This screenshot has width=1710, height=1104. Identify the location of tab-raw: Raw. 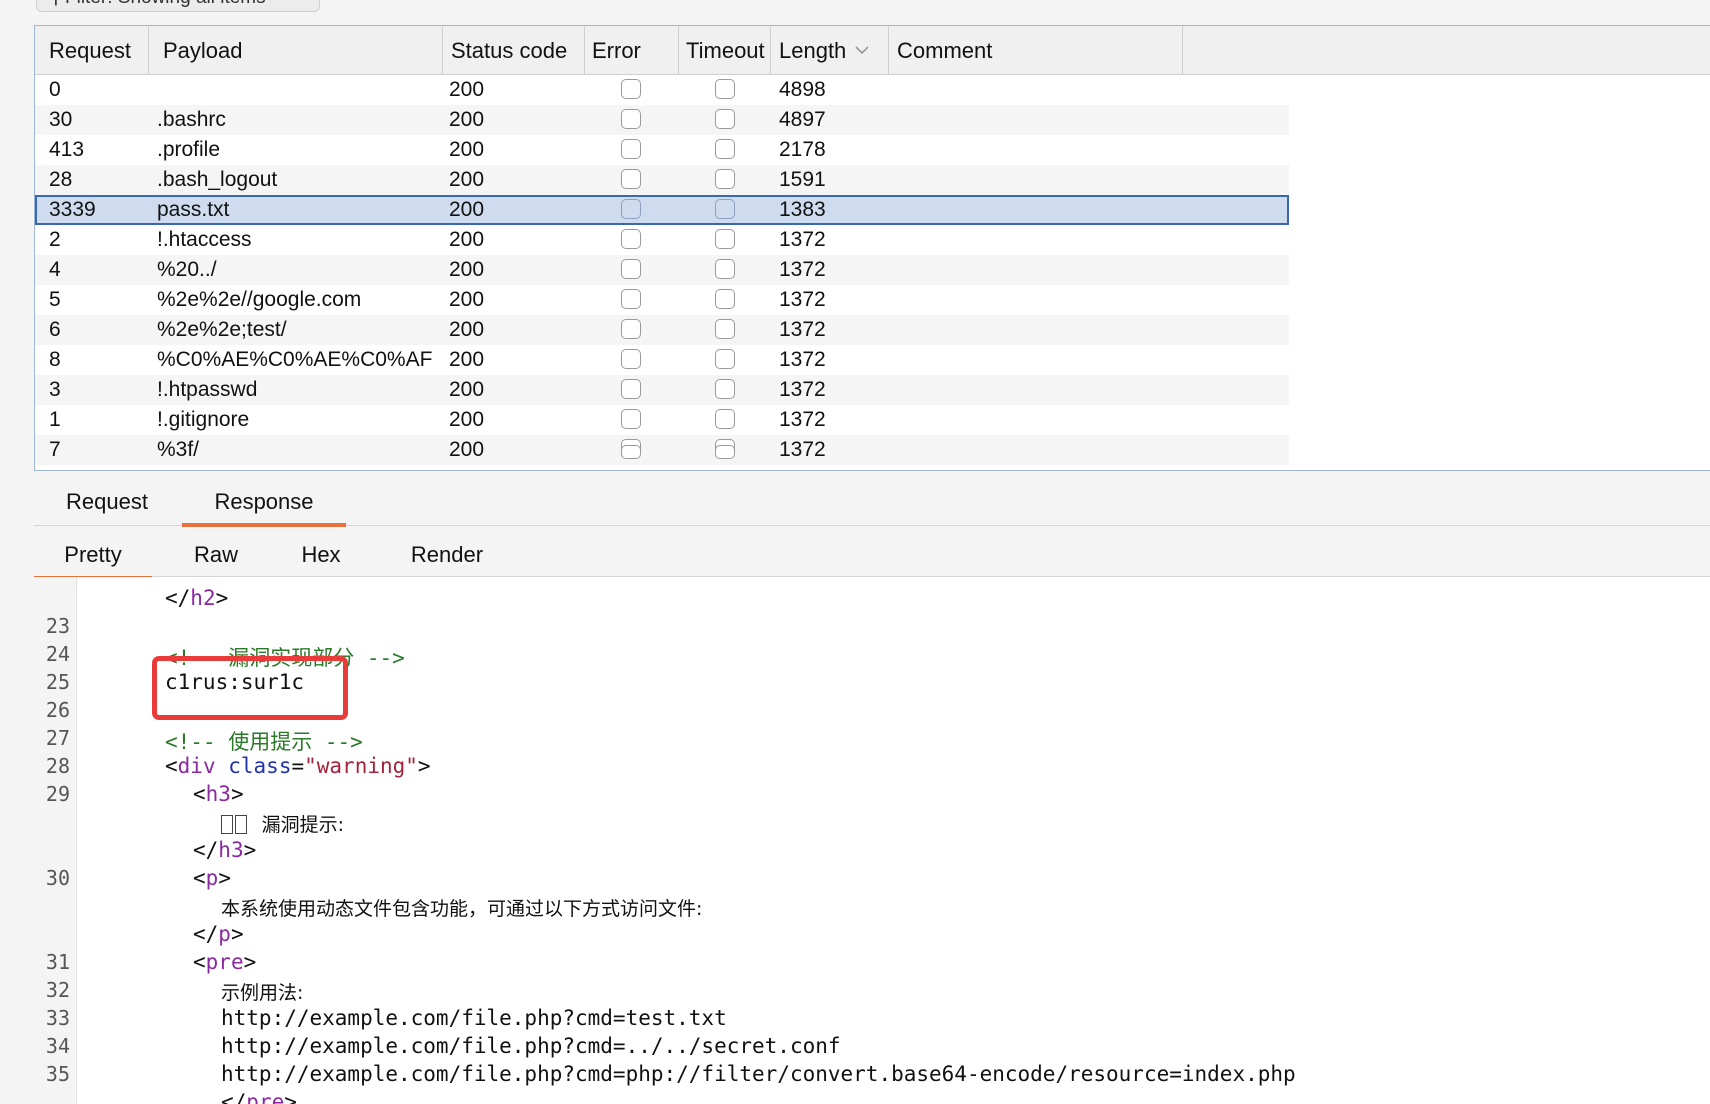
(216, 552).